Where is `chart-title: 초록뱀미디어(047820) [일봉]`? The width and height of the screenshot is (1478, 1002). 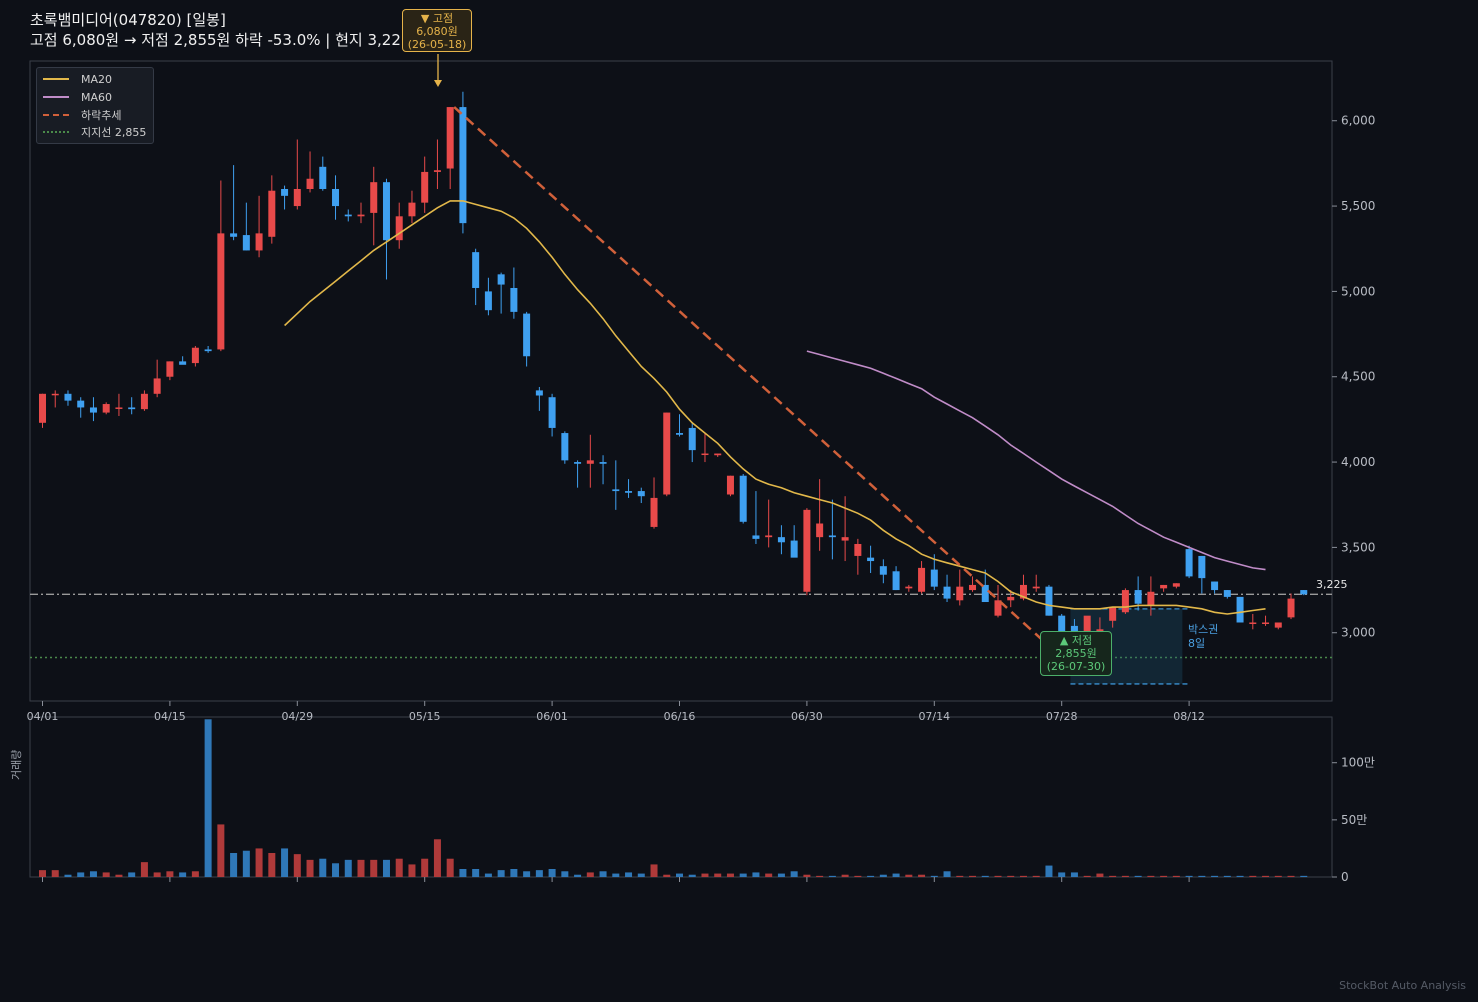 chart-title: 초록뱀미디어(047820) [일봉] is located at coordinates (128, 20).